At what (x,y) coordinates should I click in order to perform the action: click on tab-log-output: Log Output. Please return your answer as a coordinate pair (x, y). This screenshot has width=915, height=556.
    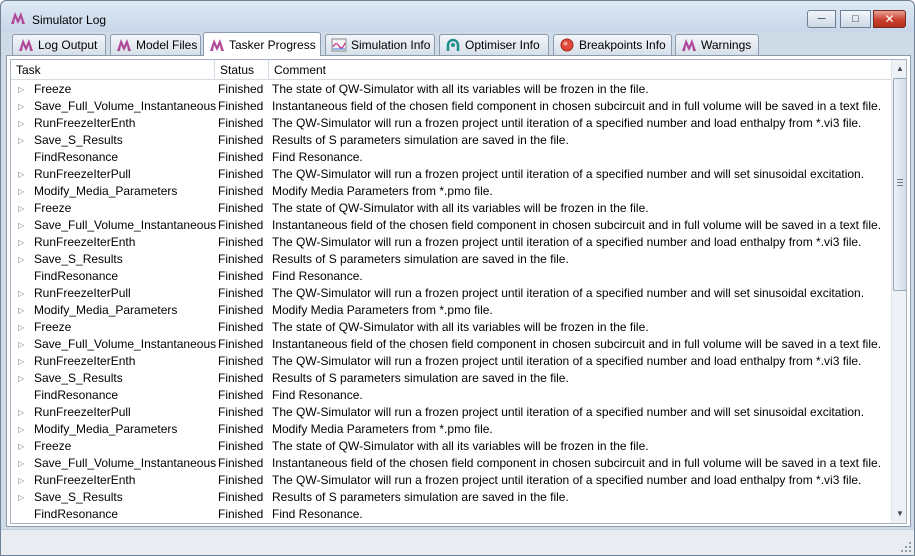
    Looking at the image, I should click on (59, 44).